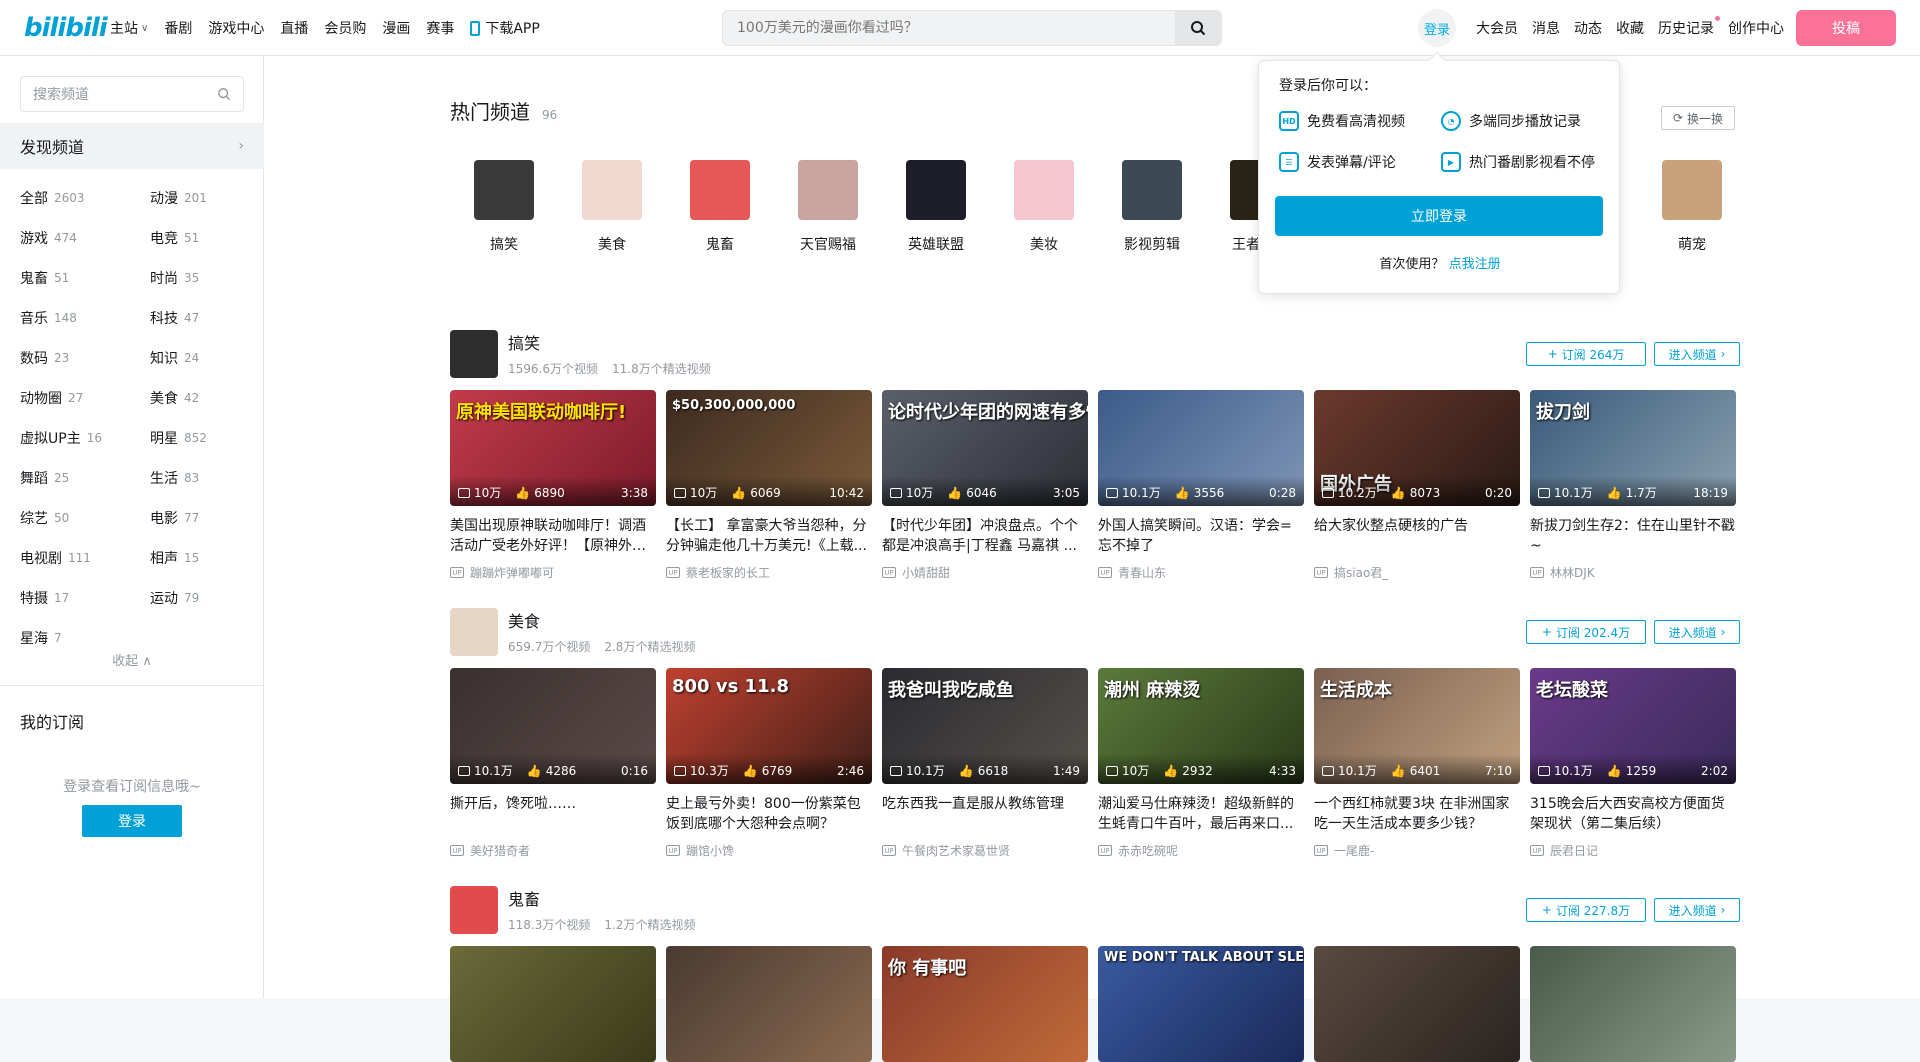  What do you see at coordinates (1633, 814) in the screenshot?
I see `video-title: 315晚会后大西安高校方便面货架现状（第二集后续）` at bounding box center [1633, 814].